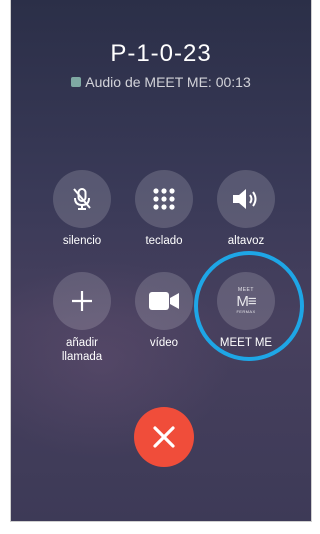 Image resolution: width=320 pixels, height=534 pixels. I want to click on call-status-text: Audio de MEET ME: 00:13, so click(168, 82).